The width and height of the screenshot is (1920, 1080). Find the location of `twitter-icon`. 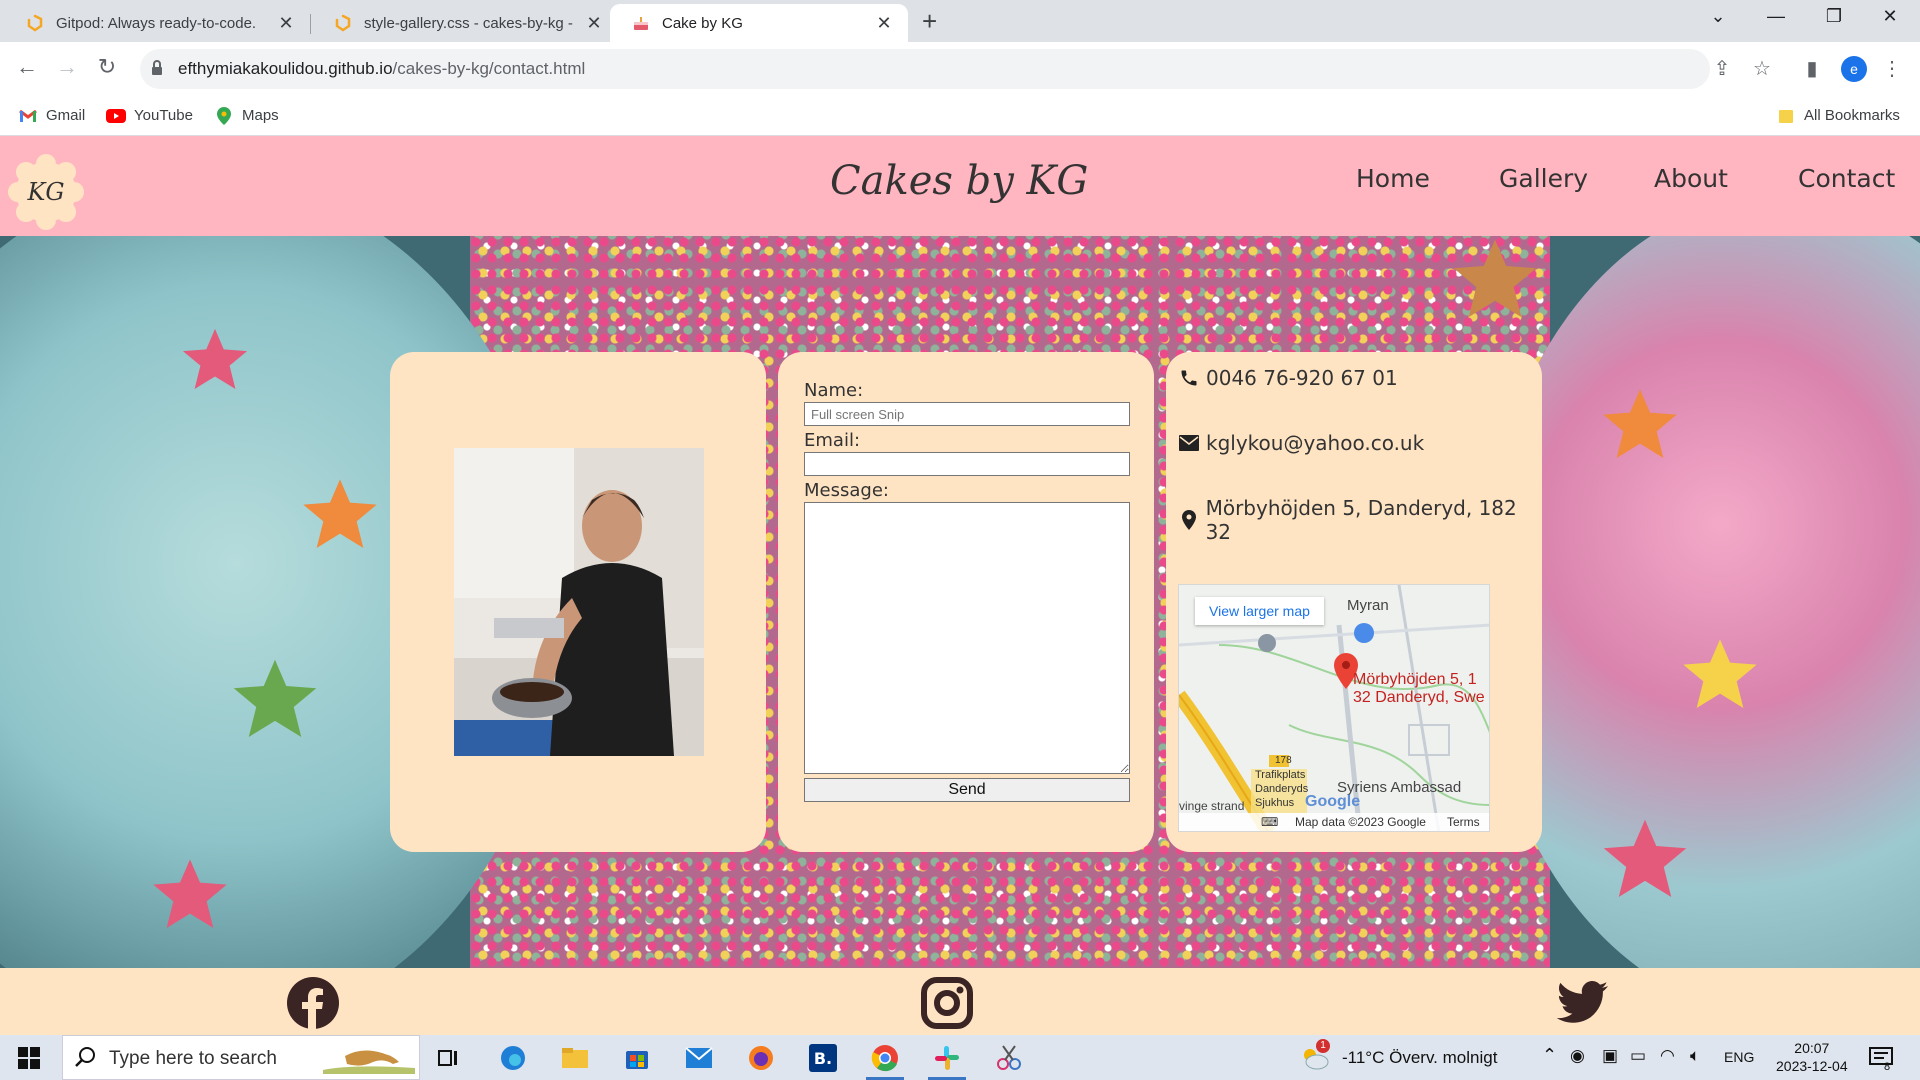

twitter-icon is located at coordinates (1583, 1003).